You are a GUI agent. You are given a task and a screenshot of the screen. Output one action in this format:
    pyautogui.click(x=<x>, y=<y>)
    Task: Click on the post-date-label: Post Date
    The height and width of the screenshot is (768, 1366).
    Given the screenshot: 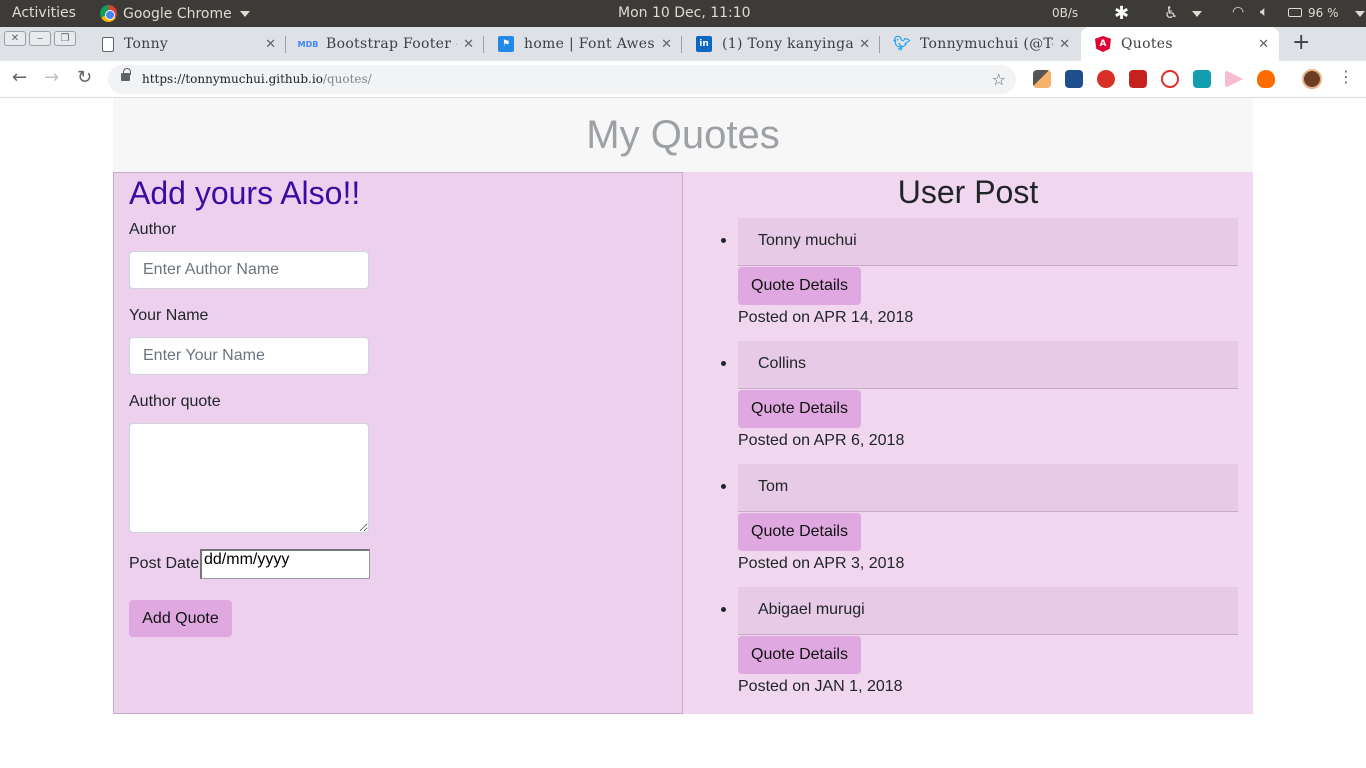 What is the action you would take?
    pyautogui.click(x=164, y=563)
    